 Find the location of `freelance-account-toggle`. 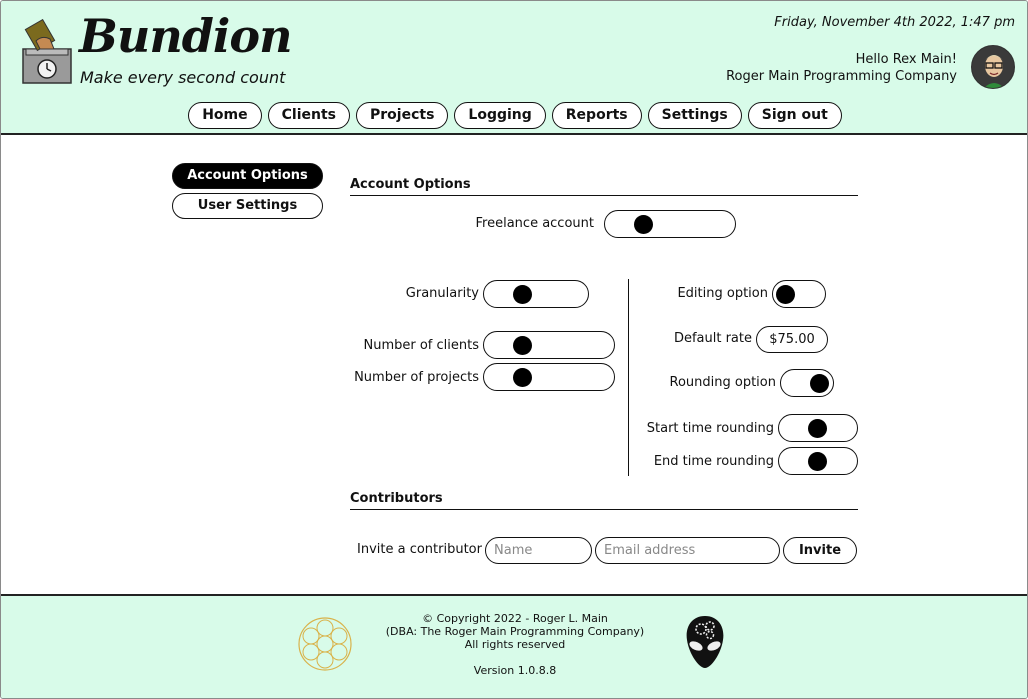

freelance-account-toggle is located at coordinates (670, 224).